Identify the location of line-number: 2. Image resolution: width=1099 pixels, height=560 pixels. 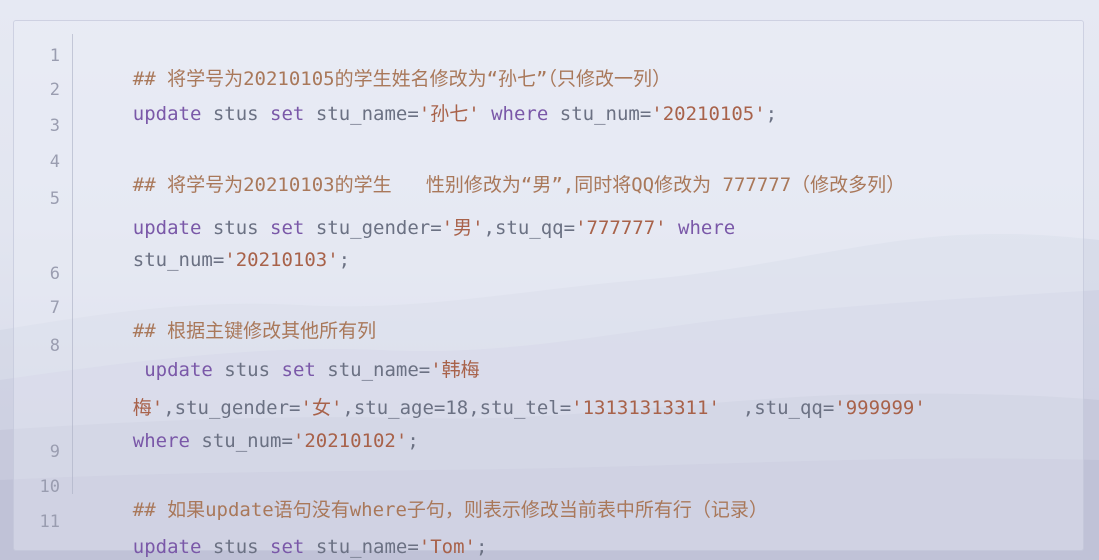
(54, 90).